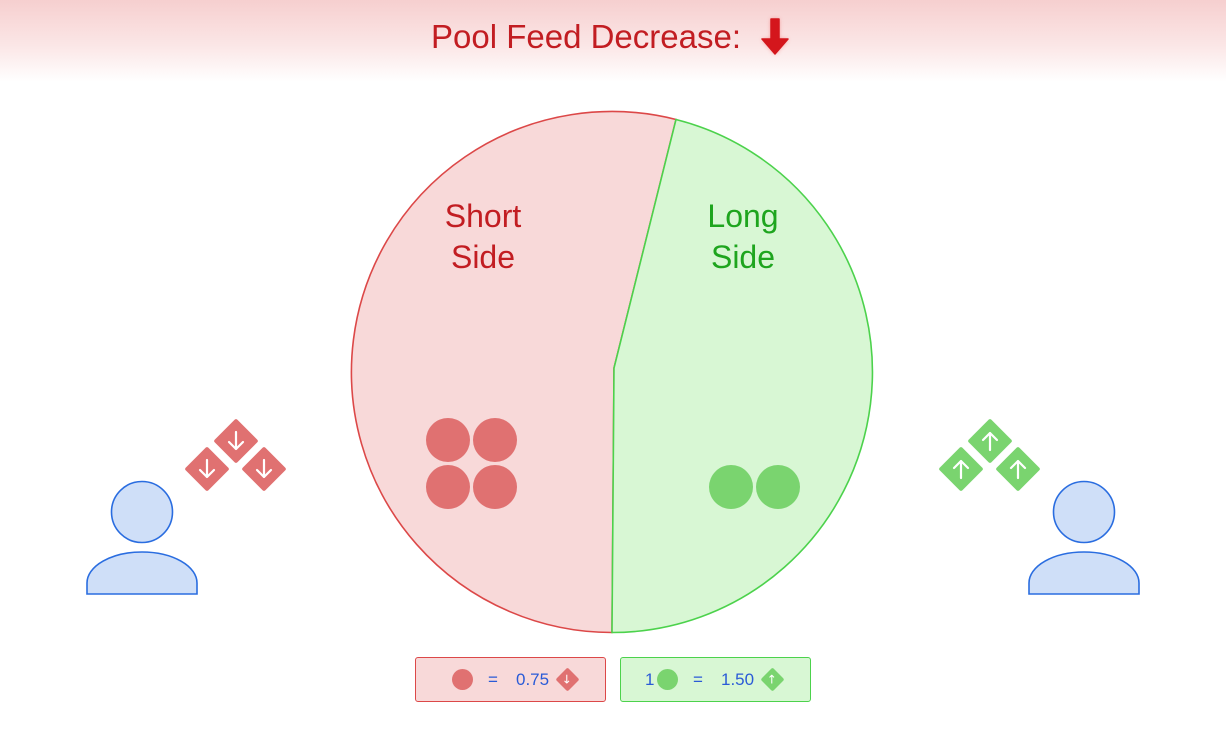 This screenshot has height=736, width=1226. I want to click on short-feed-diamonds, so click(235, 455).